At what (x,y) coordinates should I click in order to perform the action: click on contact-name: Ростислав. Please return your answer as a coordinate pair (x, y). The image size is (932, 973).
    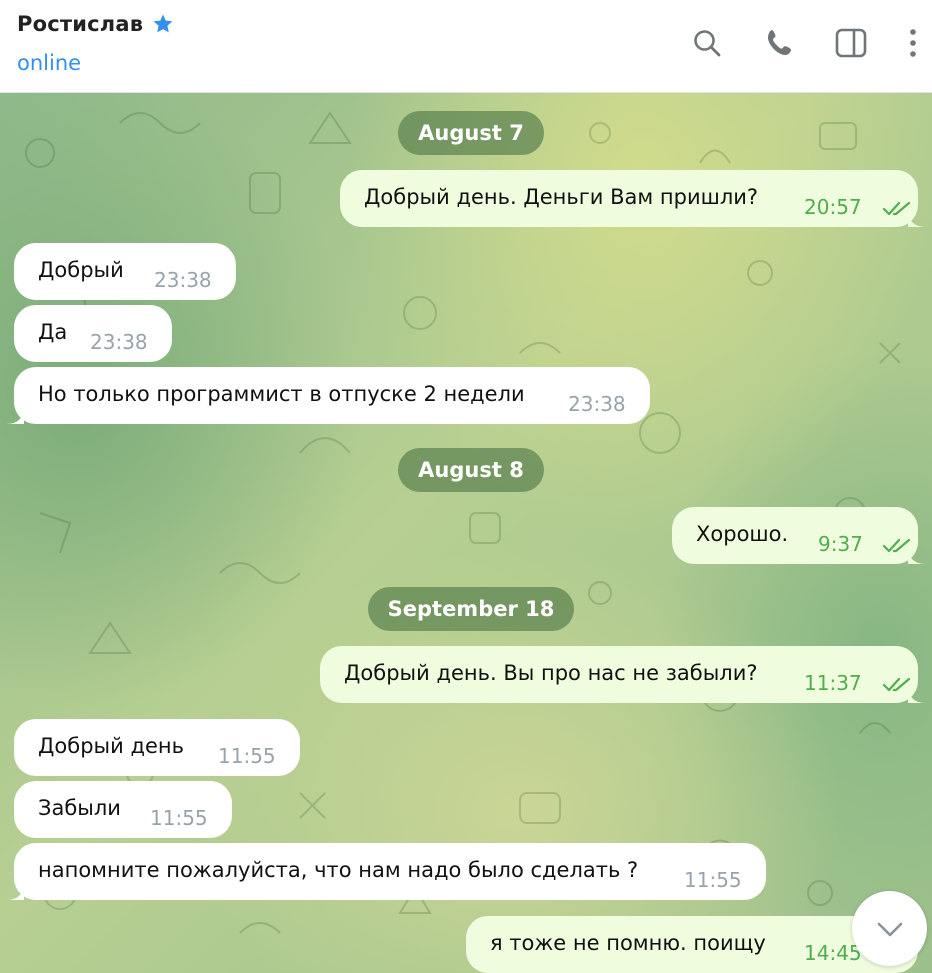
    Looking at the image, I should click on (80, 24).